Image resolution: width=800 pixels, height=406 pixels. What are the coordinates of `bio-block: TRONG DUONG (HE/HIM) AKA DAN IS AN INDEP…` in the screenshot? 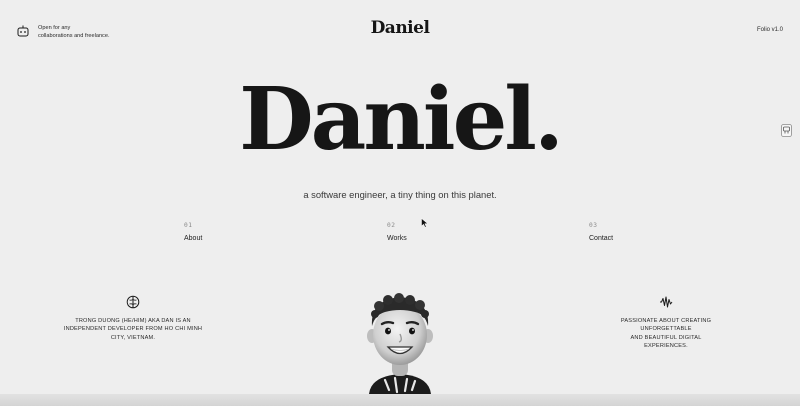 It's located at (133, 318).